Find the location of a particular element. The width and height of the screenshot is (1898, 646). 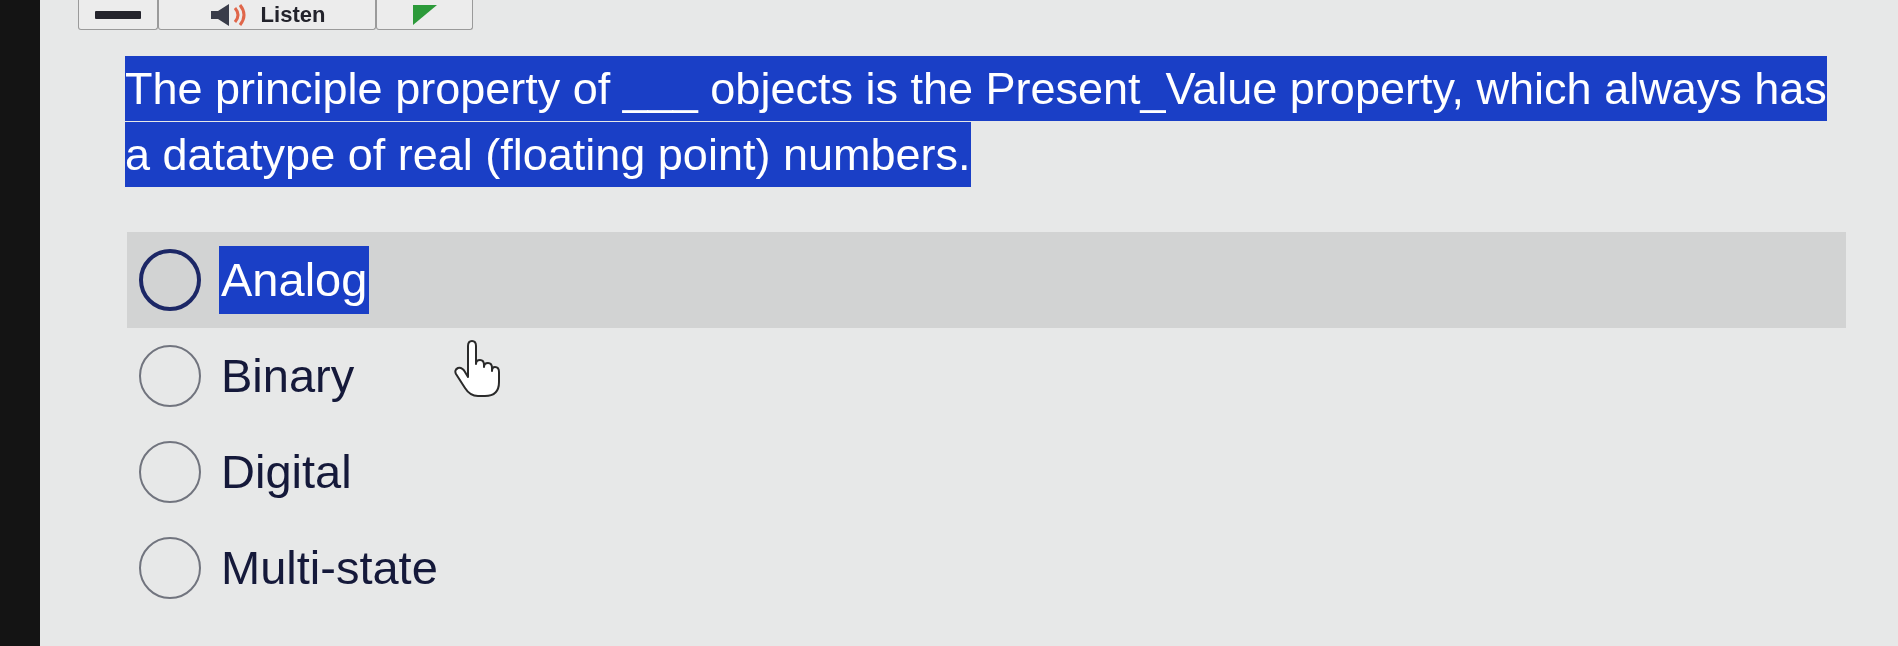

option-label: Multi-state is located at coordinates (329, 568).